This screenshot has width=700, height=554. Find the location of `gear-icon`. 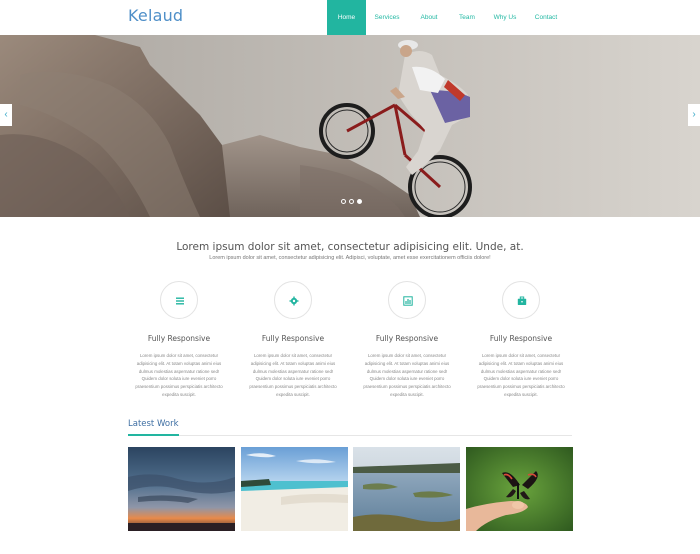

gear-icon is located at coordinates (294, 301).